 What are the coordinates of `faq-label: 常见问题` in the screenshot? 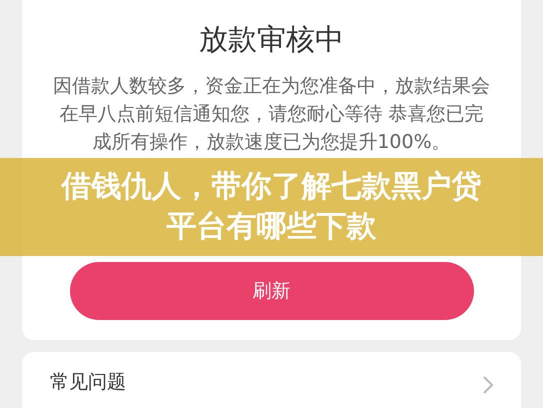 It's located at (88, 382).